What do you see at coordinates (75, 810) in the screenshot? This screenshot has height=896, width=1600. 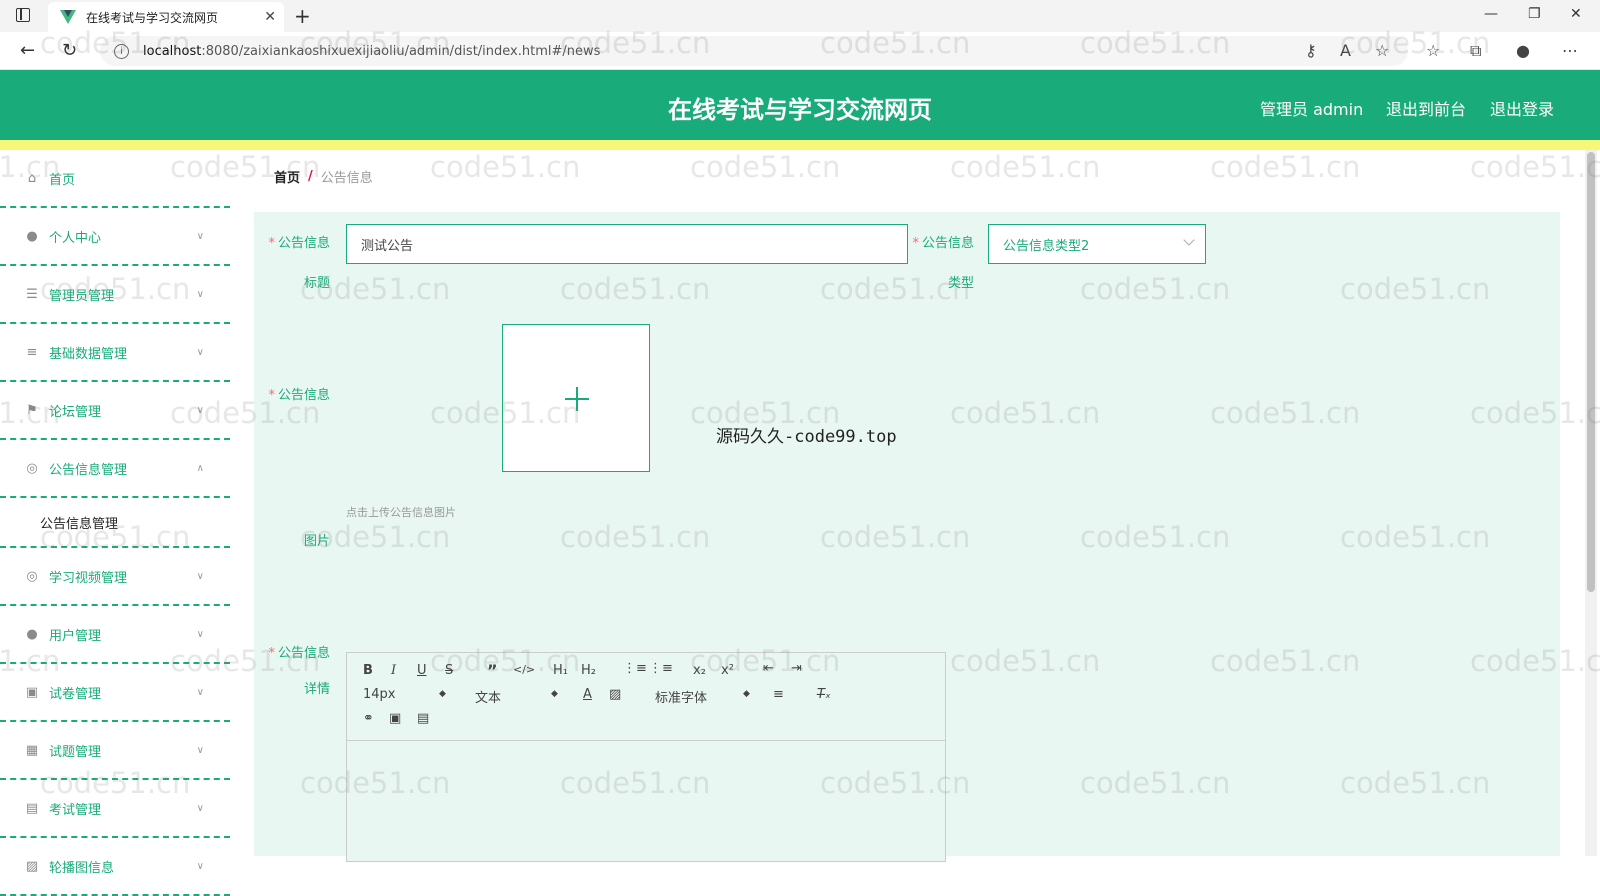 I see `sidebar-item-label: 考试管理` at bounding box center [75, 810].